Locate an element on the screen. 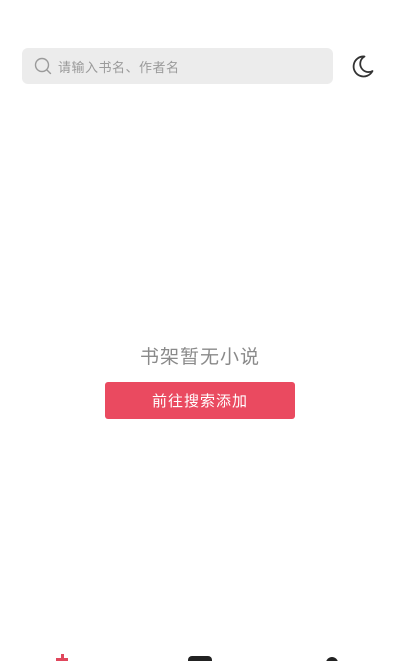 The width and height of the screenshot is (400, 661). nav-item-bookshelf is located at coordinates (62, 657).